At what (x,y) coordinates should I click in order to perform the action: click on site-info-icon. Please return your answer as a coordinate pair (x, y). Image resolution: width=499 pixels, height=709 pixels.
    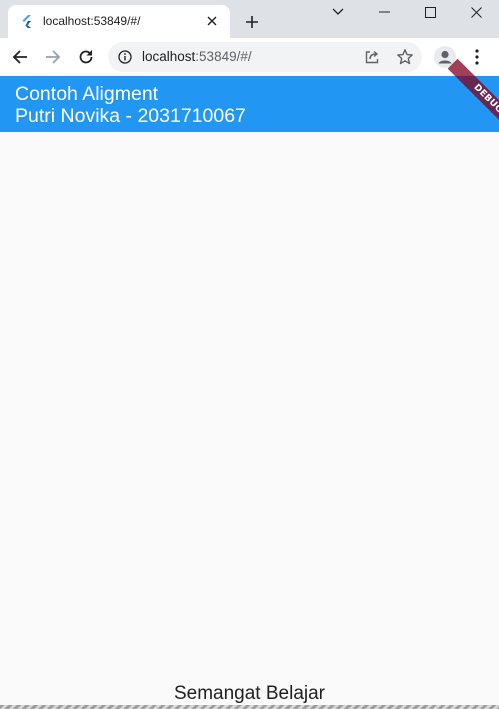
    Looking at the image, I should click on (125, 57).